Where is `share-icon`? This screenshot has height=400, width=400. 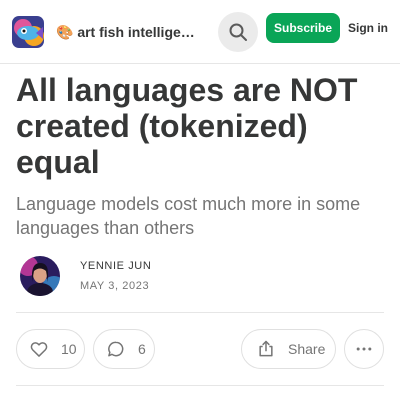
share-icon is located at coordinates (266, 349).